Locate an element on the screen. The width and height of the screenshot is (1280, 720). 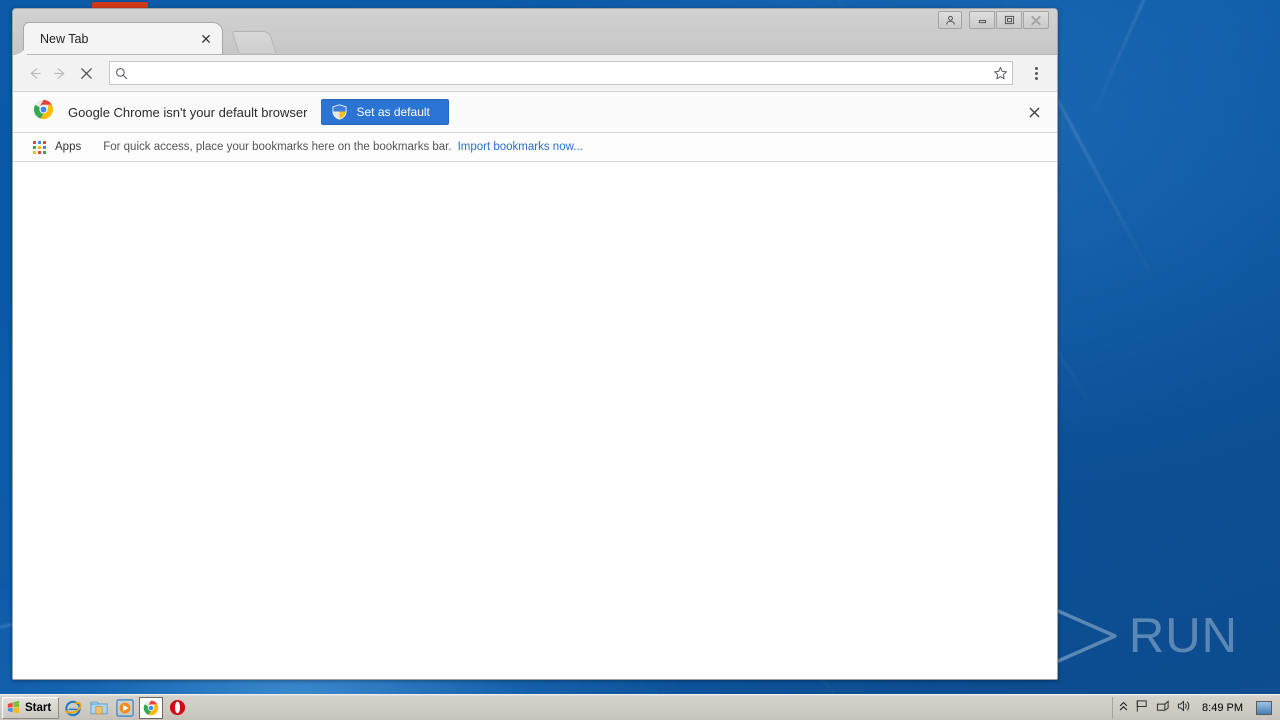
close-button is located at coordinates (1036, 20).